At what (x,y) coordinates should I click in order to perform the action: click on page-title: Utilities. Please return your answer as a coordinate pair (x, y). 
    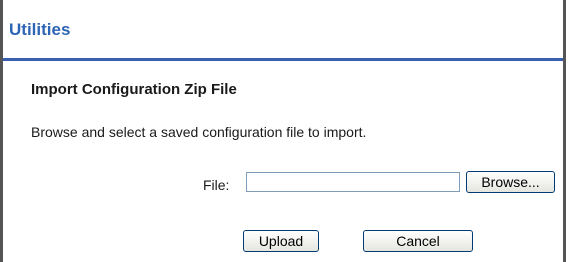
    Looking at the image, I should click on (40, 29).